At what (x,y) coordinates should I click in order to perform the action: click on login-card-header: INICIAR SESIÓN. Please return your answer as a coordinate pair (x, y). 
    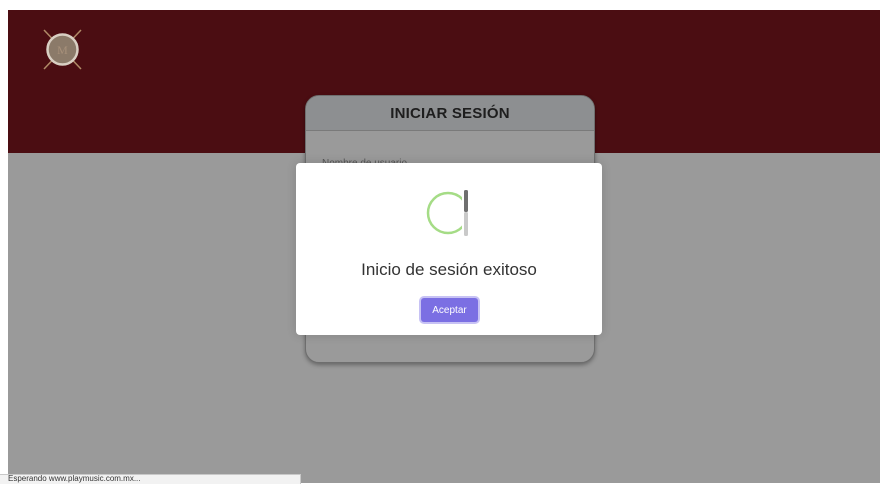
    Looking at the image, I should click on (450, 113).